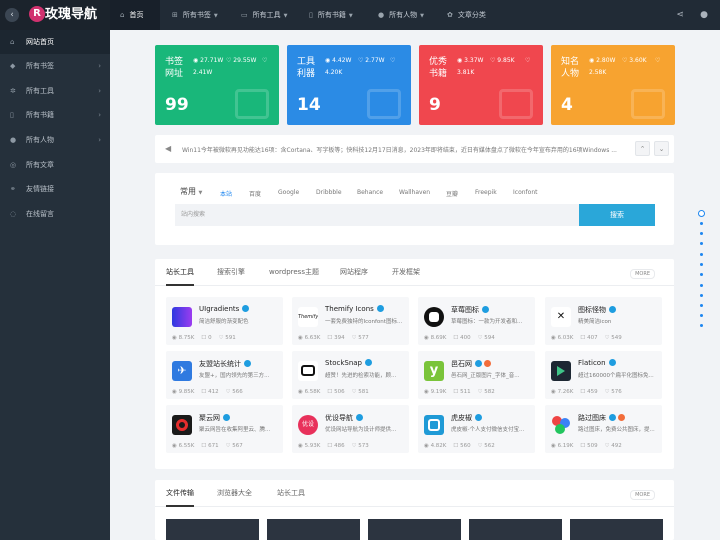  Describe the element at coordinates (525, 192) in the screenshot. I see `search-tab-iconfont: Iconfont` at that location.